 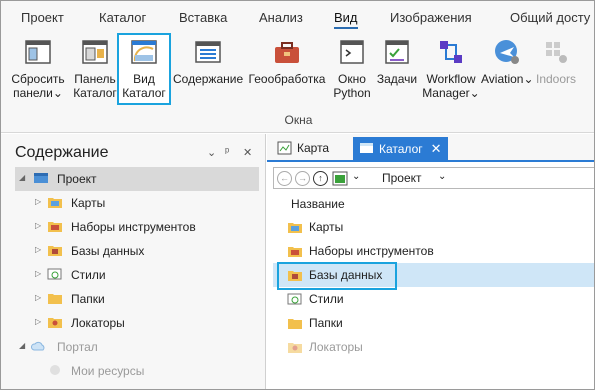 I want to click on workflow-manager-button: Workflow Manager⌄, so click(x=451, y=68).